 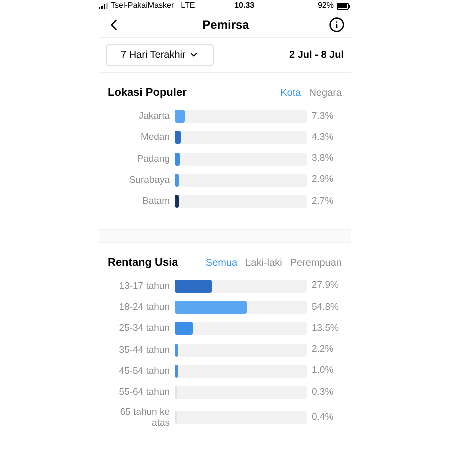 I want to click on percent-value: 2.2%, so click(x=323, y=350).